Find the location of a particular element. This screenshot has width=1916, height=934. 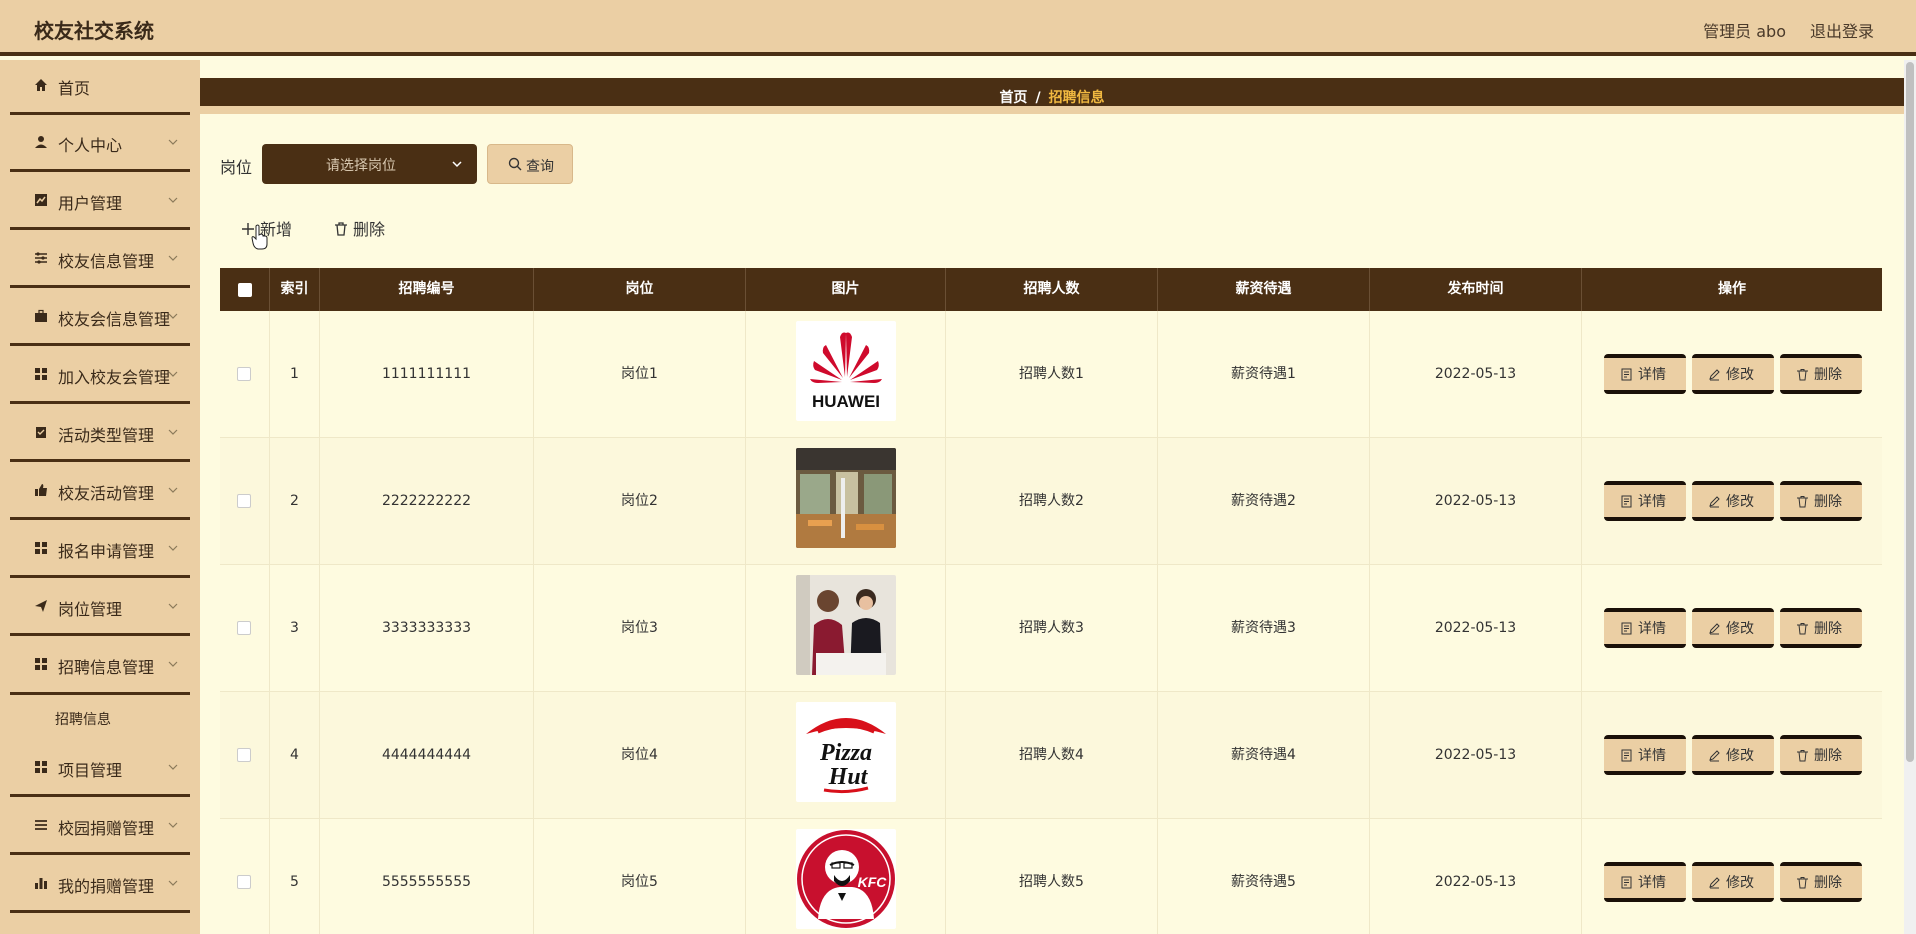

page-scrollbar is located at coordinates (1910, 497).